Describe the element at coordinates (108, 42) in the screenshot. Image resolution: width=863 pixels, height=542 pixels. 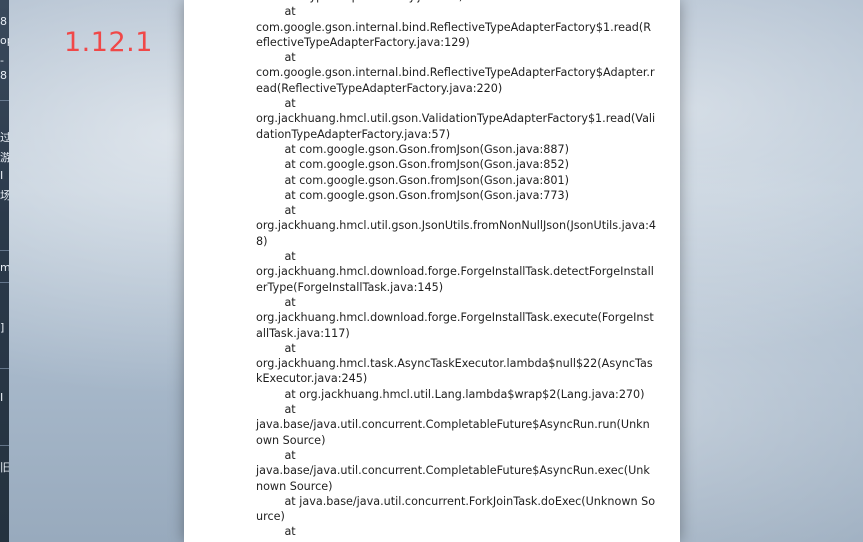
I see `version-label: 1.12.1` at that location.